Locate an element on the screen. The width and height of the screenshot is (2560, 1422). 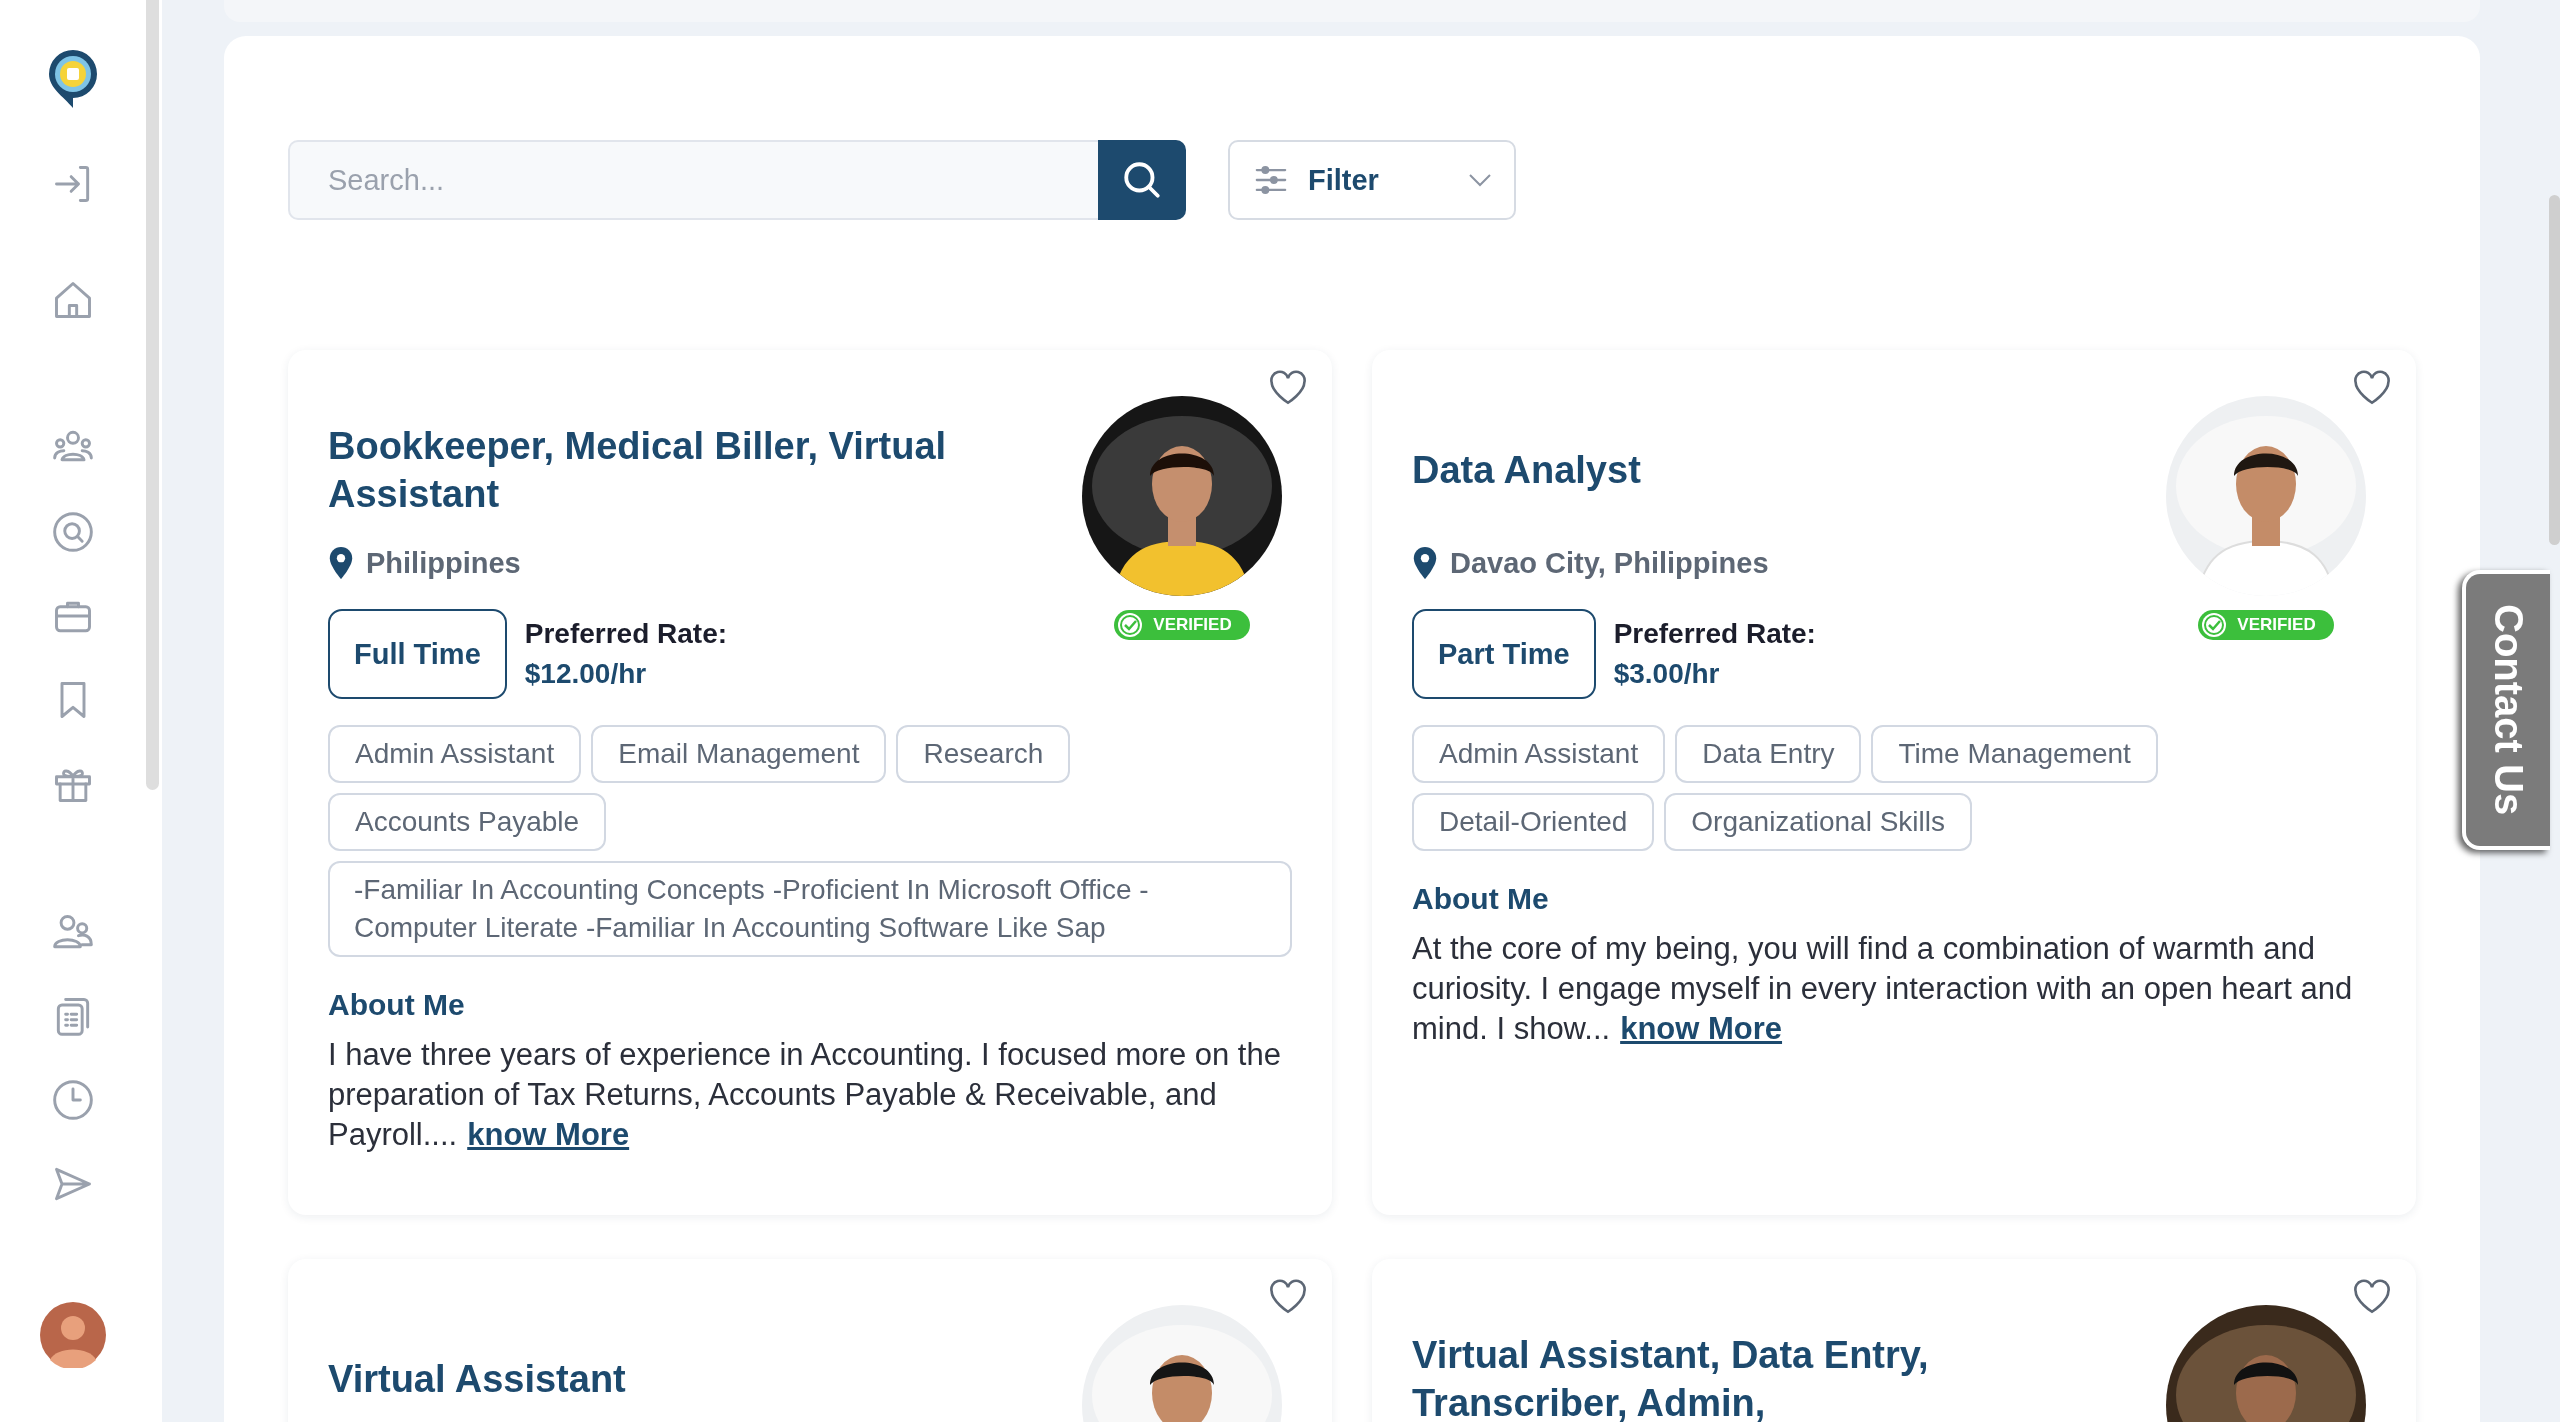
skills-summary: -Familiar In Accounting Concepts -Proficient In Microsoft Office -Computer Literate -Familiar In Accounting Software Like Sap is located at coordinates (810, 909).